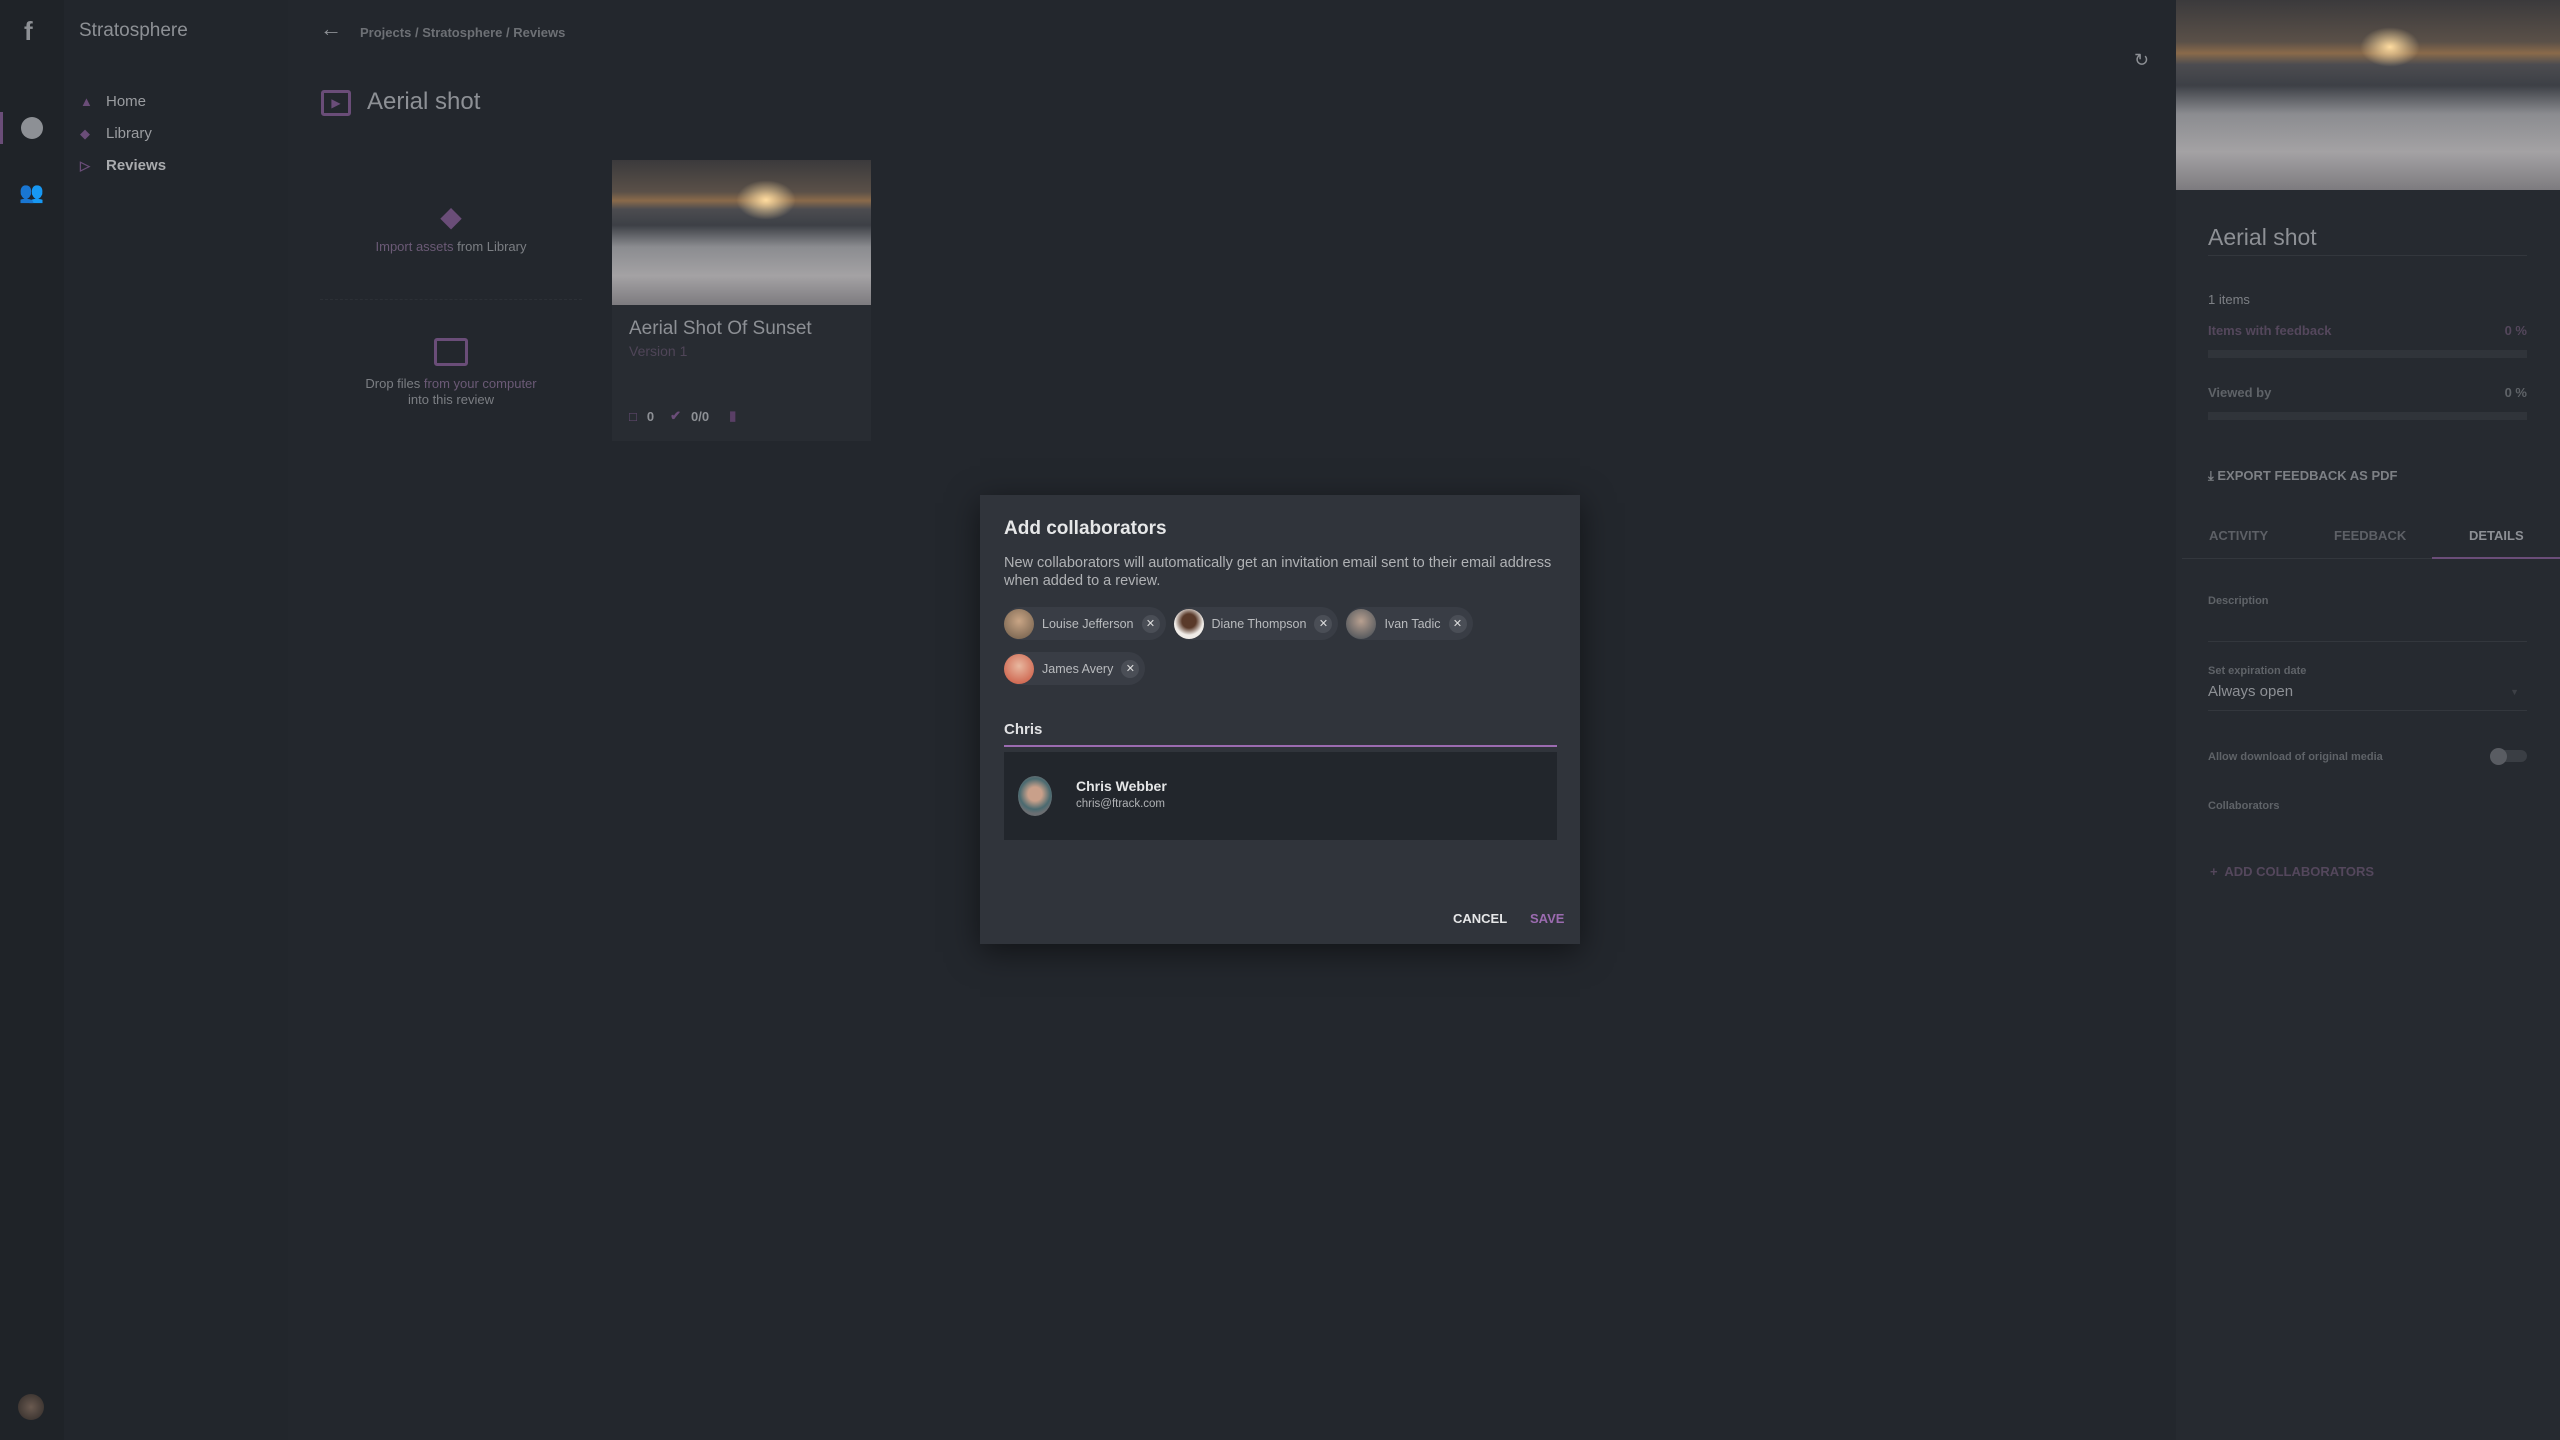 Image resolution: width=2560 pixels, height=1440 pixels. What do you see at coordinates (28, 31) in the screenshot?
I see `app-logo: f` at bounding box center [28, 31].